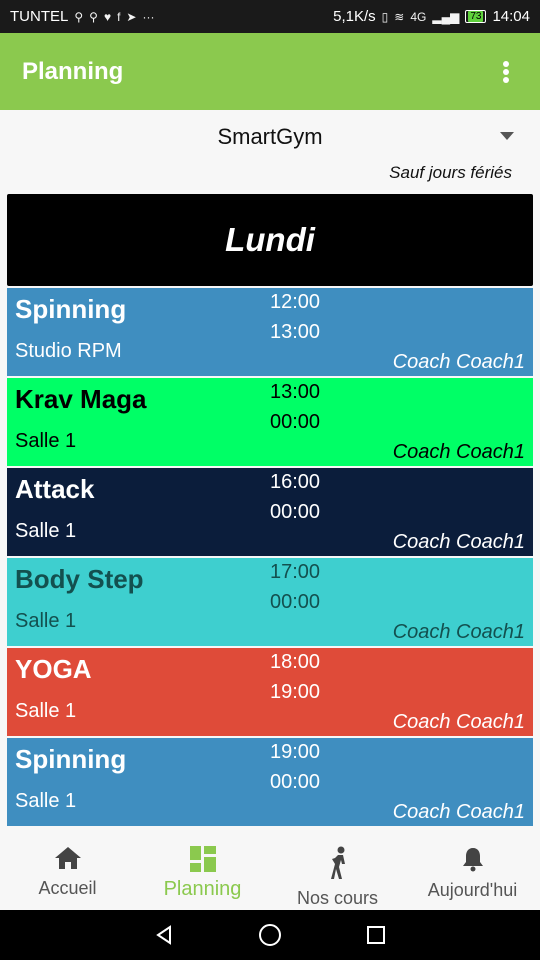 The height and width of the screenshot is (960, 540). Describe the element at coordinates (202, 859) in the screenshot. I see `grid-icon` at that location.